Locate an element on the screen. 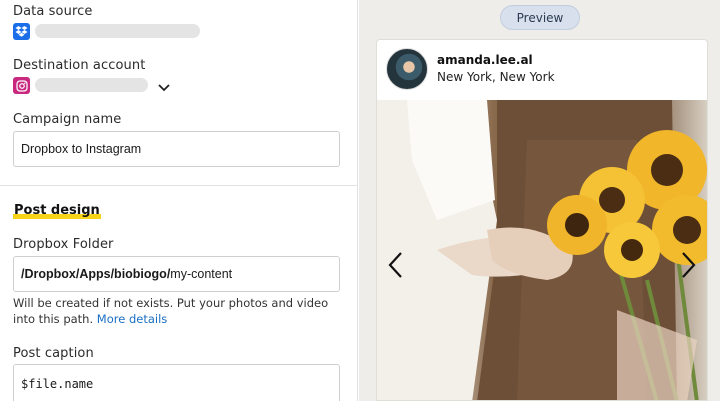 This screenshot has height=401, width=720. more-details-link: More details is located at coordinates (132, 319).